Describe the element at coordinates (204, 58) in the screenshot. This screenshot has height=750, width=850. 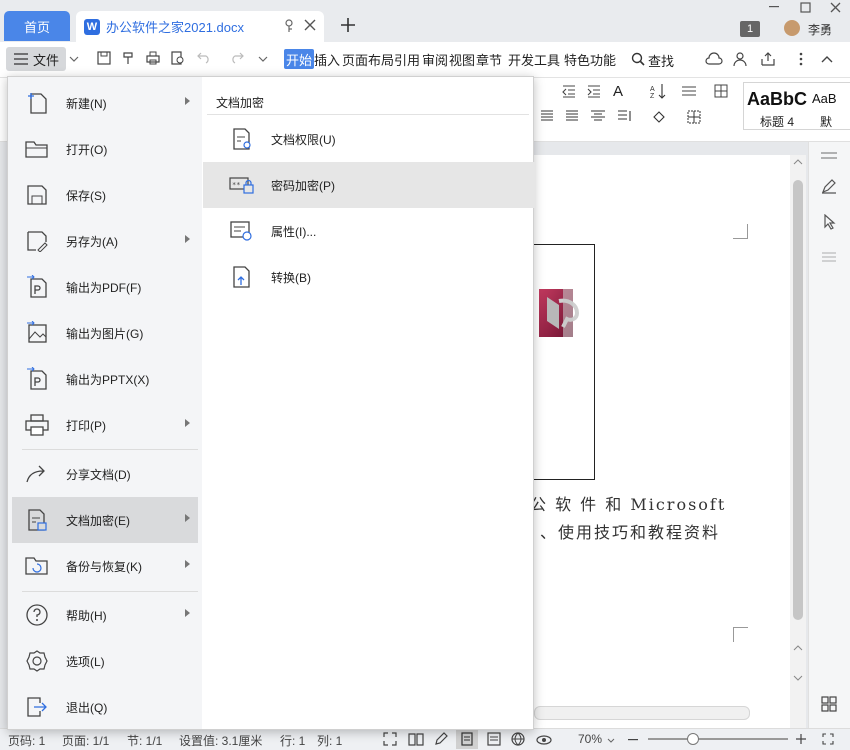
I see `undo-icon` at that location.